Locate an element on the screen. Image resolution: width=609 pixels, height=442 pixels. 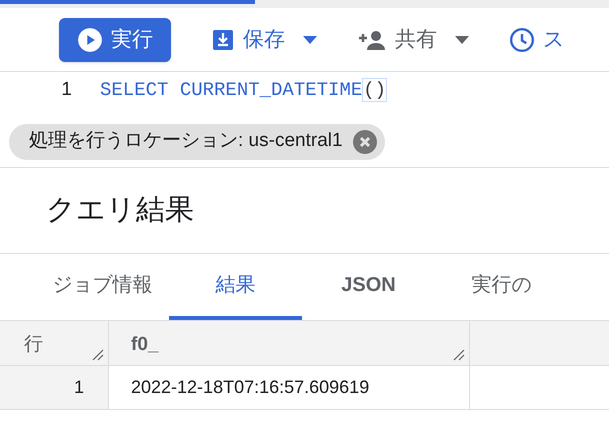
toolbar-button: 共有 is located at coordinates (413, 40).